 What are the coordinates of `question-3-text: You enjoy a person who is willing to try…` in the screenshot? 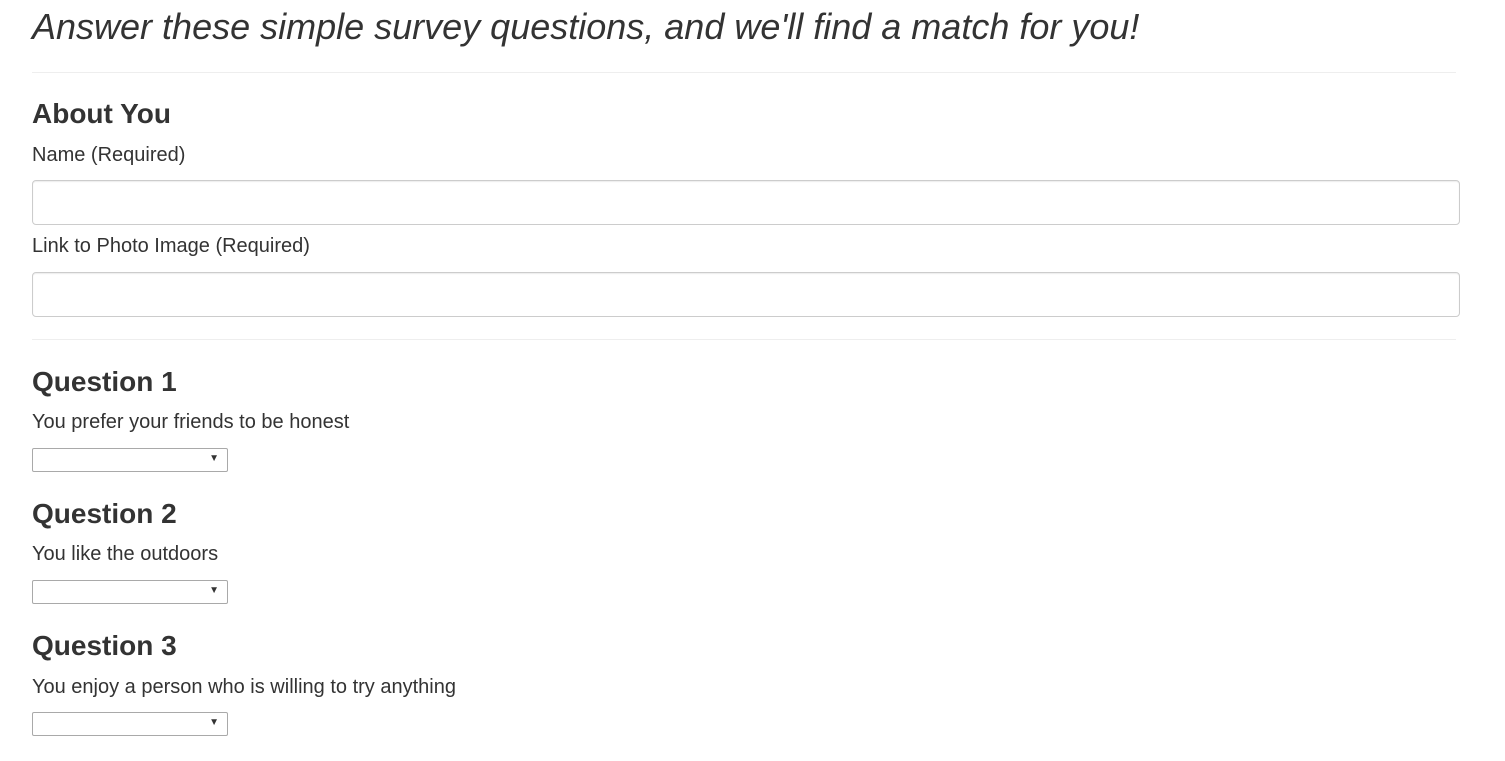 It's located at (244, 687).